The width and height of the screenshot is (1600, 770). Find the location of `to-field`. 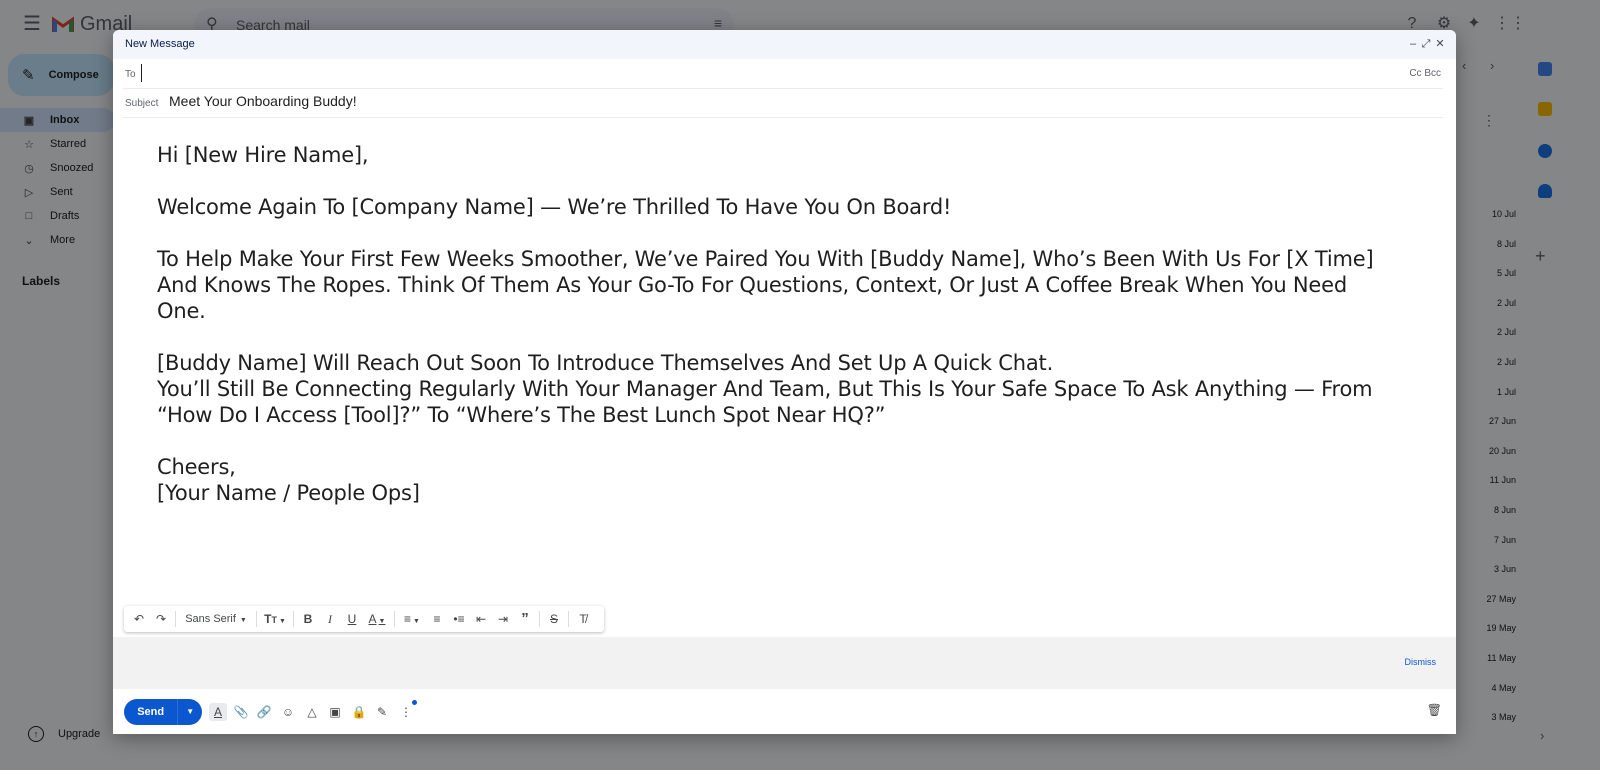

to-field is located at coordinates (742, 73).